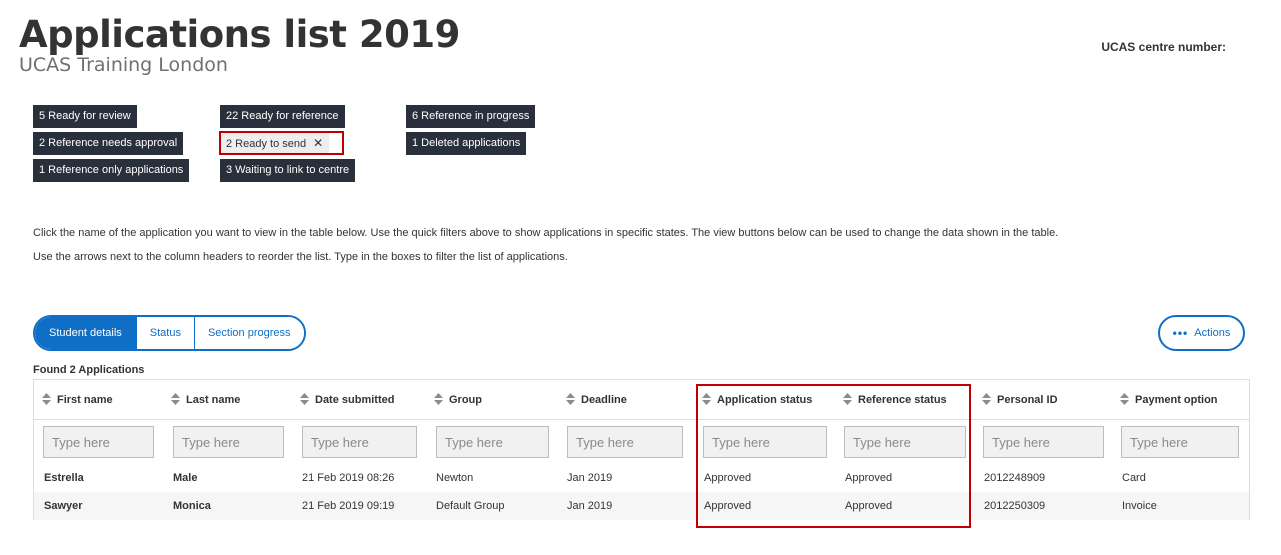 Image resolution: width=1281 pixels, height=555 pixels. What do you see at coordinates (625, 442) in the screenshot?
I see `filter-input-deadline` at bounding box center [625, 442].